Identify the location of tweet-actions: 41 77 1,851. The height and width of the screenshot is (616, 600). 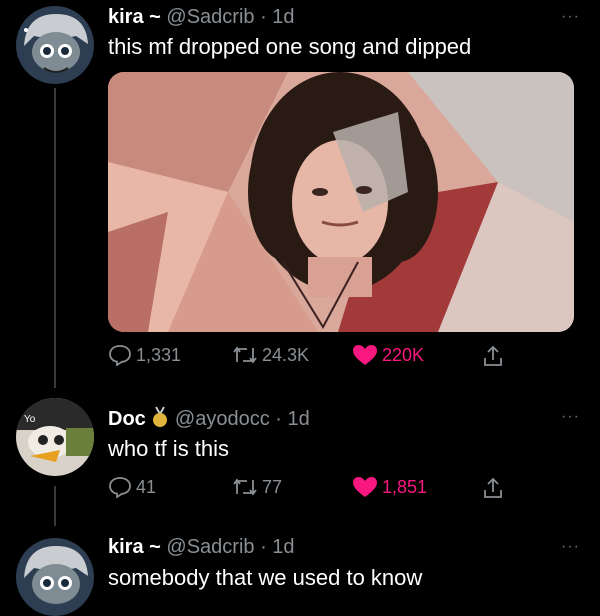
(343, 491).